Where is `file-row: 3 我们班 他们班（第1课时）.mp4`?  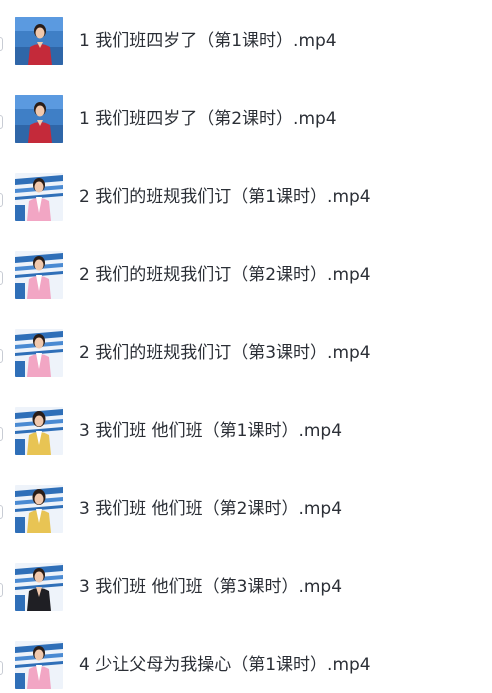
file-row: 3 我们班 他们班（第1课时）.mp4 is located at coordinates (246, 439).